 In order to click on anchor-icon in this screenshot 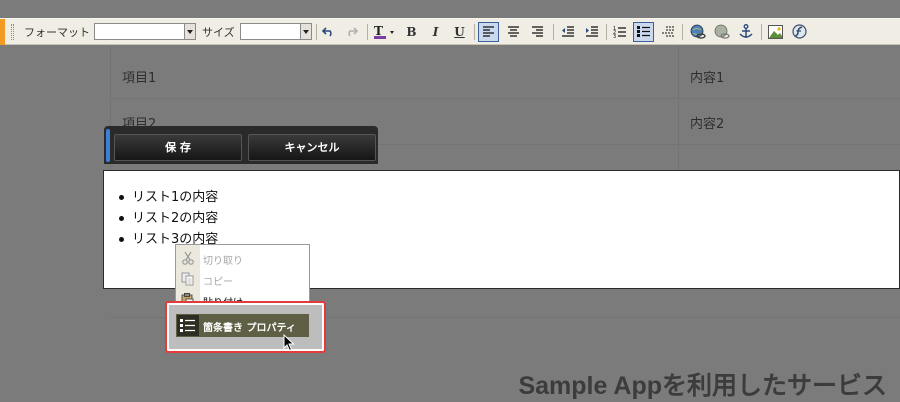, I will do `click(745, 31)`.